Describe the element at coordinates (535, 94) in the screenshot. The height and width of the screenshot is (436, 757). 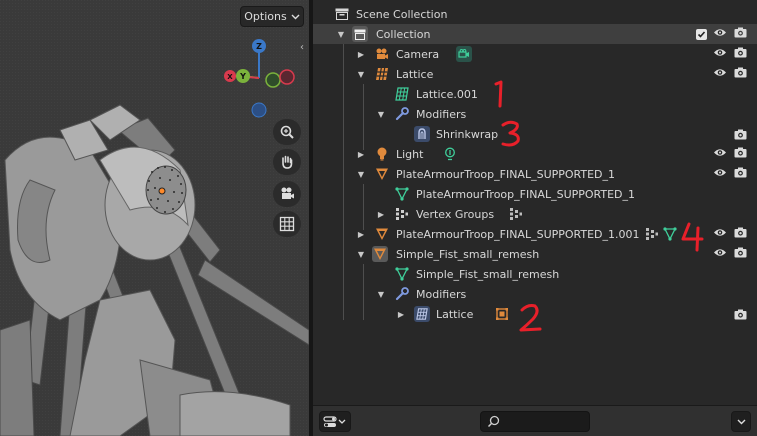
I see `outliner-row-lattice-data: Lattice.001` at that location.